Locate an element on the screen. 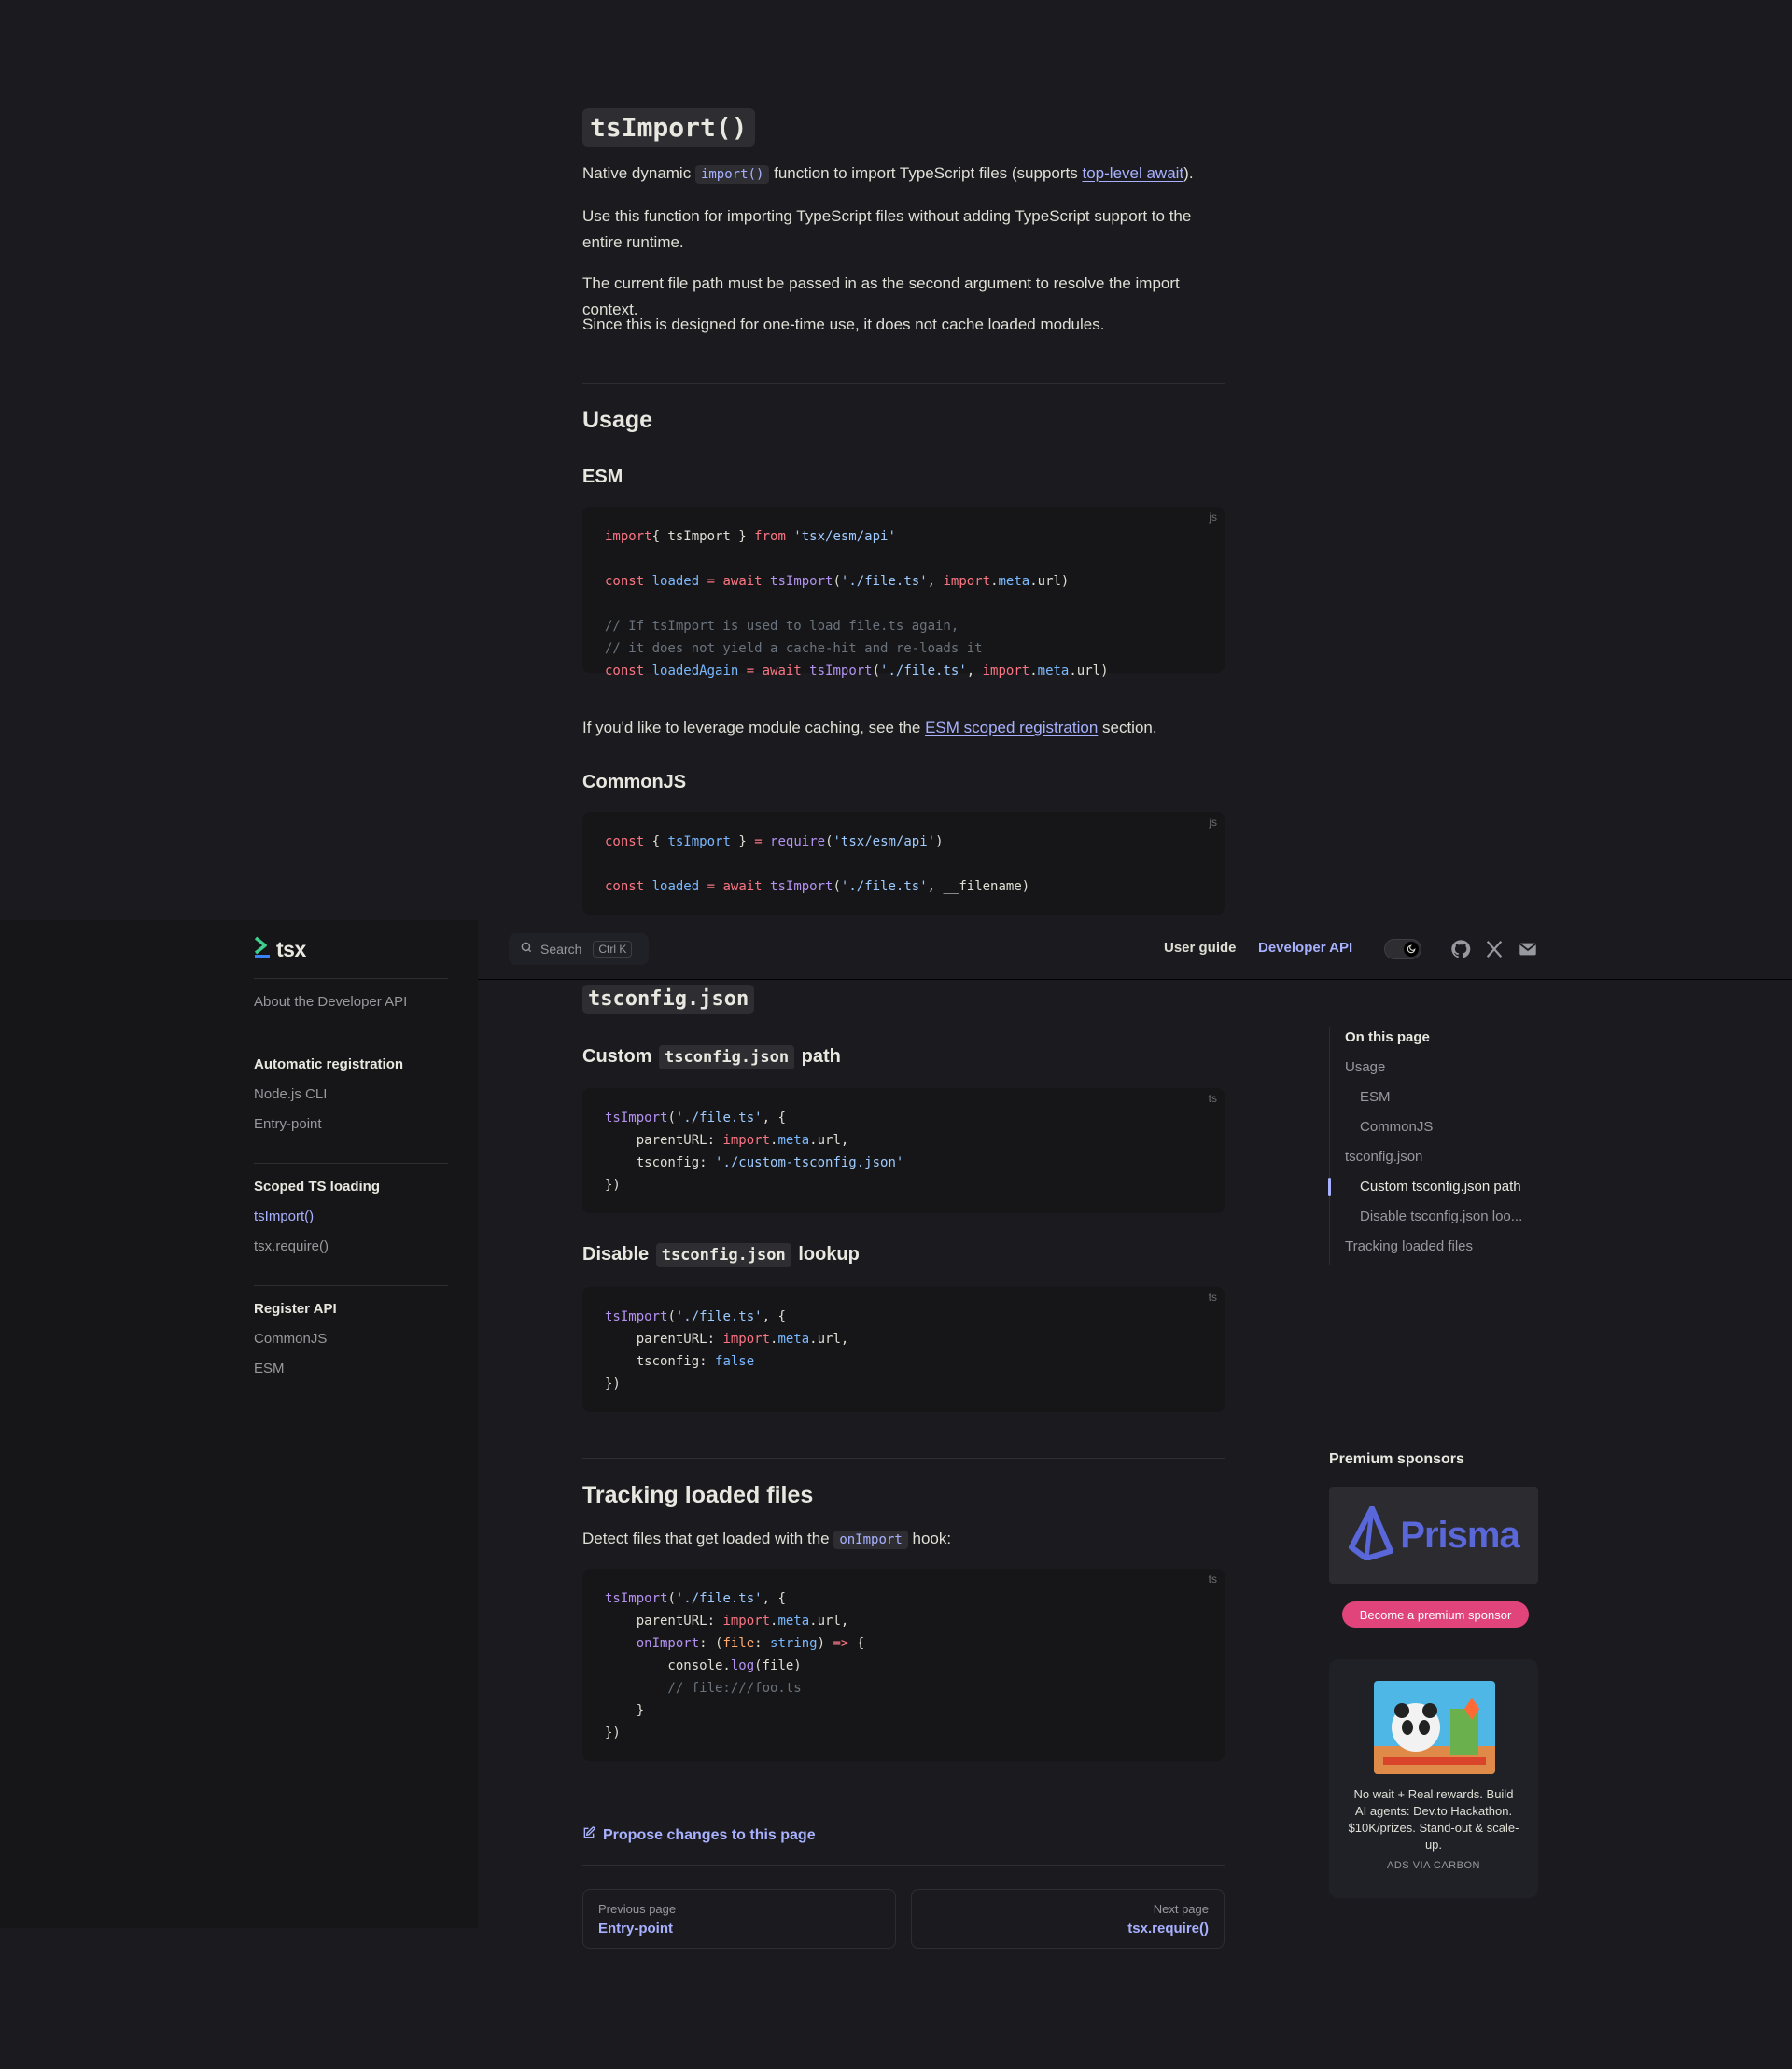 This screenshot has height=2069, width=1792. toc-rail is located at coordinates (1329, 1146).